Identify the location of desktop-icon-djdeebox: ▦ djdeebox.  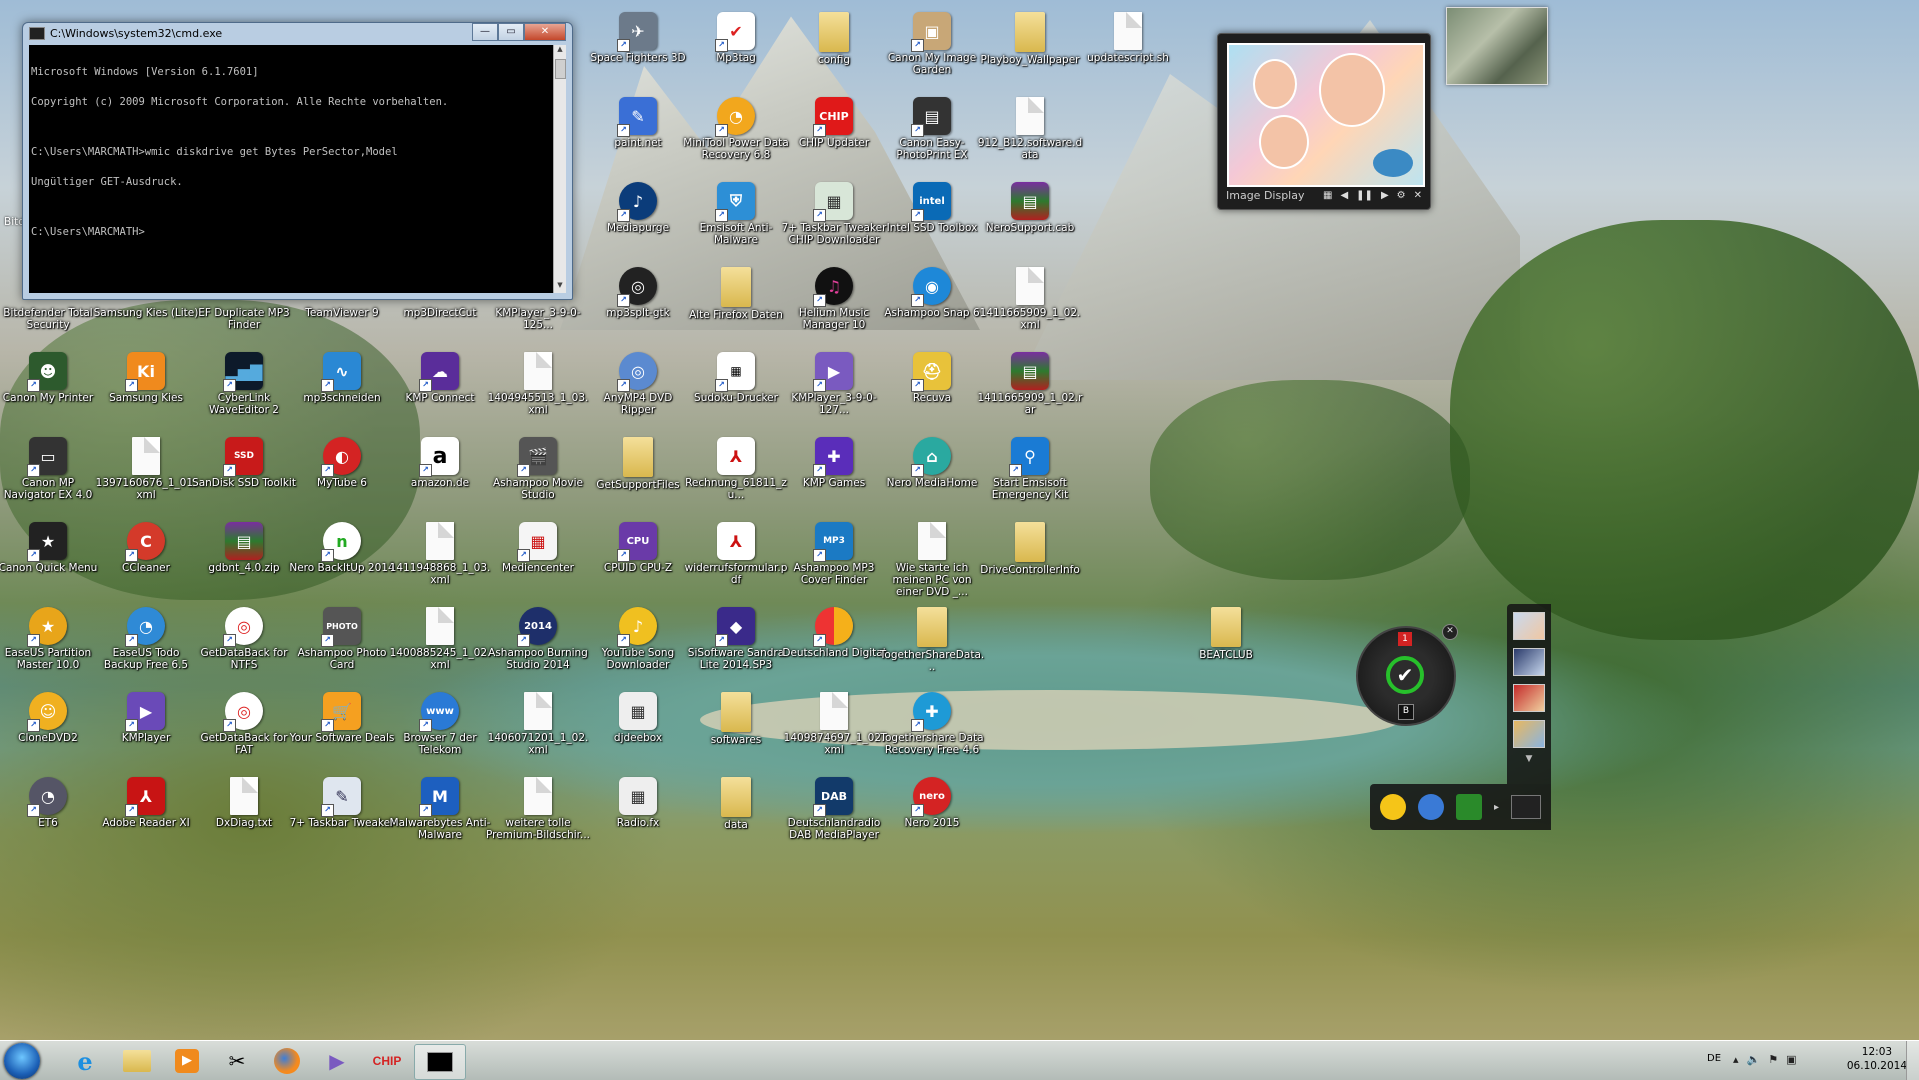
(638, 732).